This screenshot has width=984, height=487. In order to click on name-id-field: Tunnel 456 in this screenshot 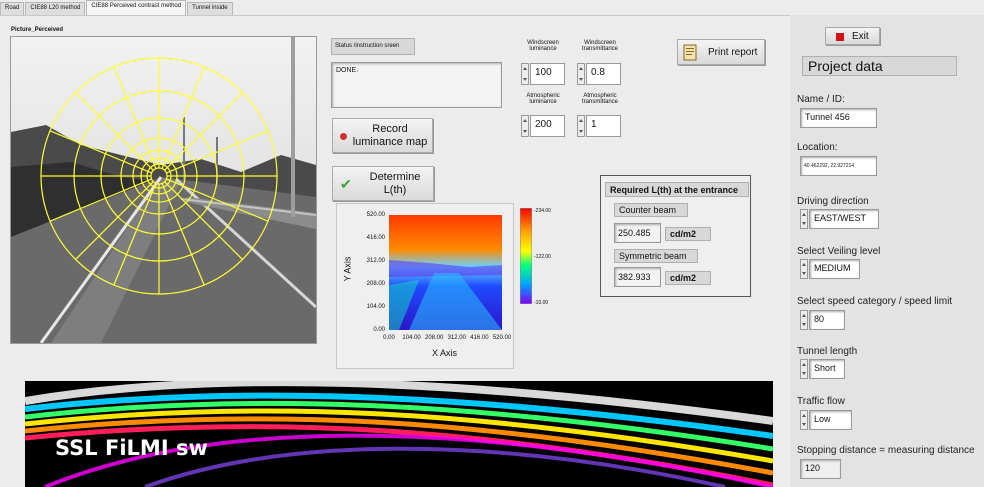, I will do `click(838, 118)`.